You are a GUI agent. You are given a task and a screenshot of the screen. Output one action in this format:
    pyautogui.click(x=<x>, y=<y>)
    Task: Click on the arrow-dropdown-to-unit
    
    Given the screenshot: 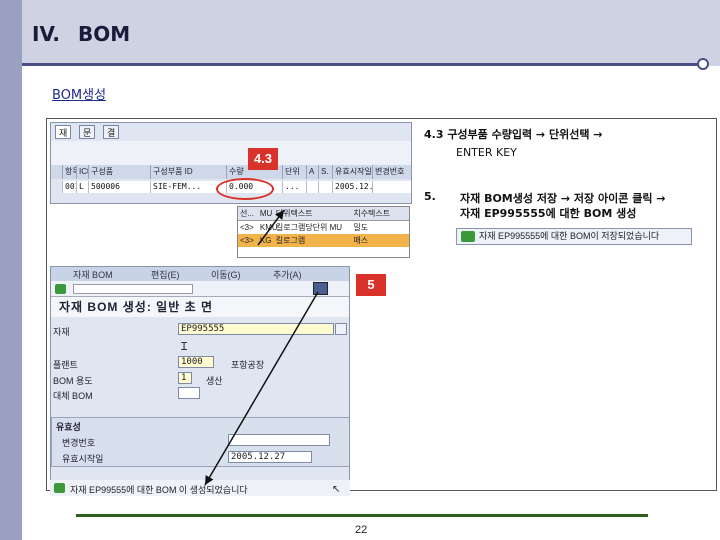 What is the action you would take?
    pyautogui.click(x=271, y=227)
    